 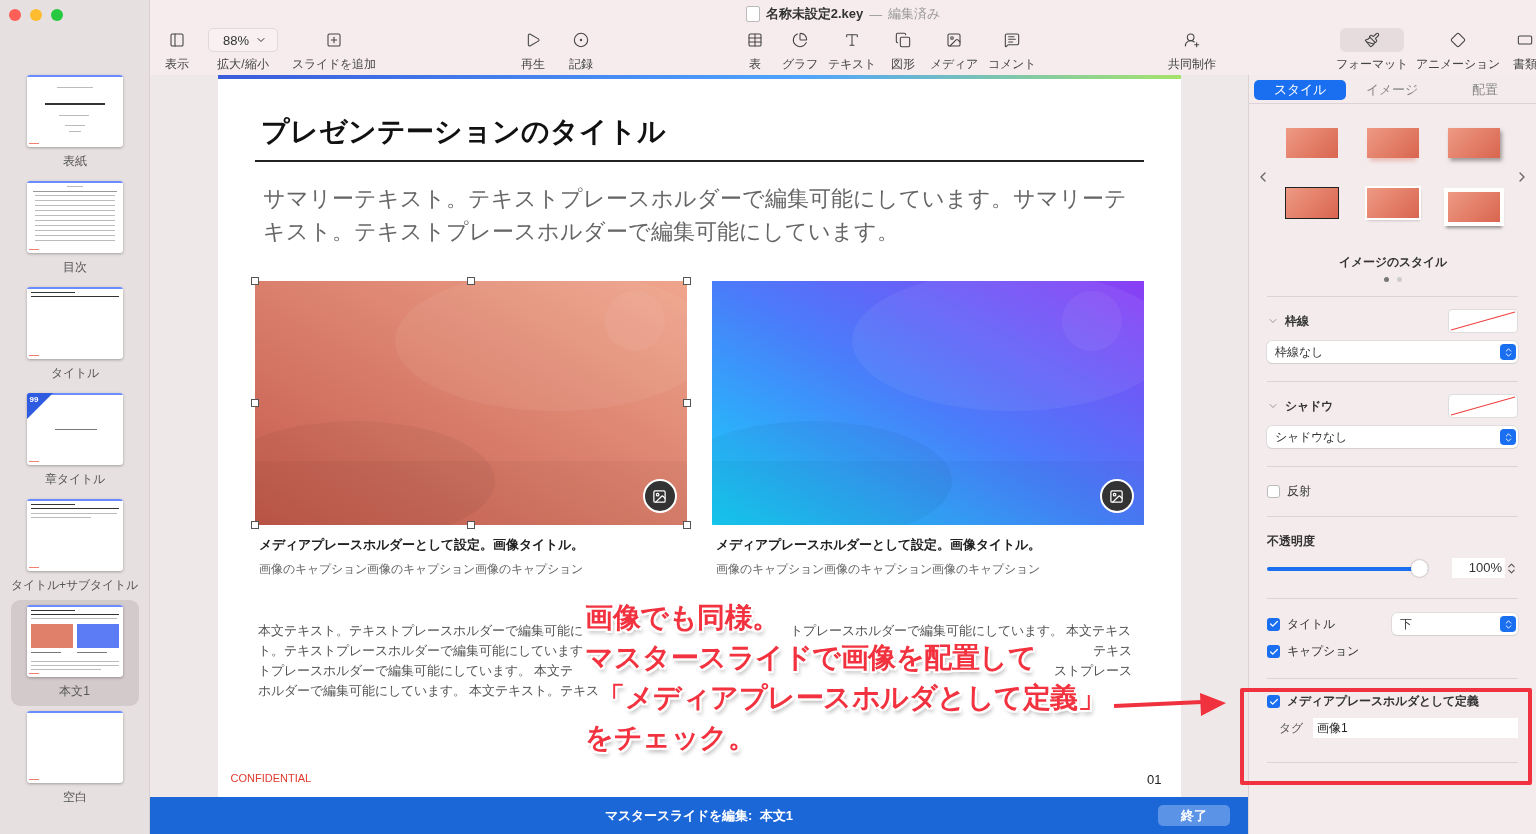 I want to click on master-edit-label: マスタースライドを編集: 本文1, so click(x=699, y=815).